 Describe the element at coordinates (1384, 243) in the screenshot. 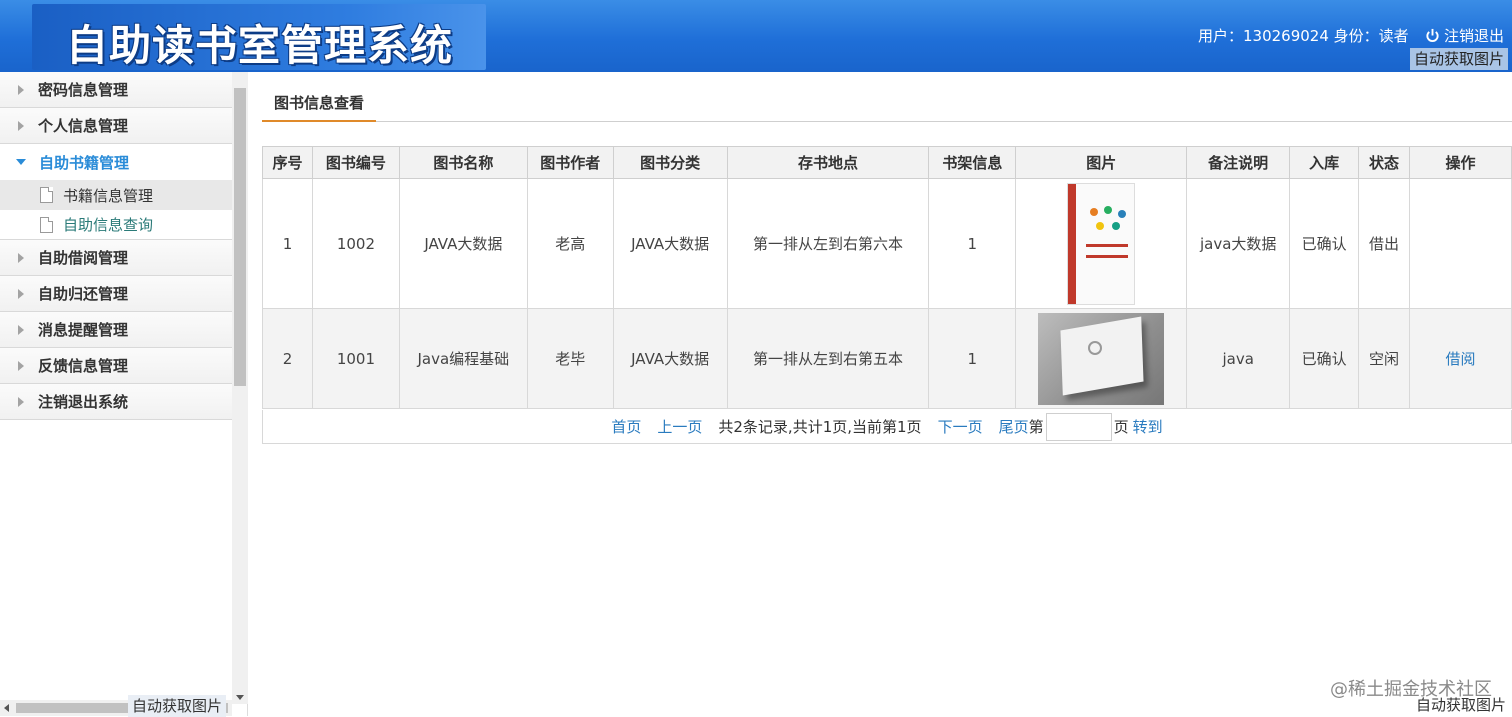

I see `cell-status: 借出` at that location.